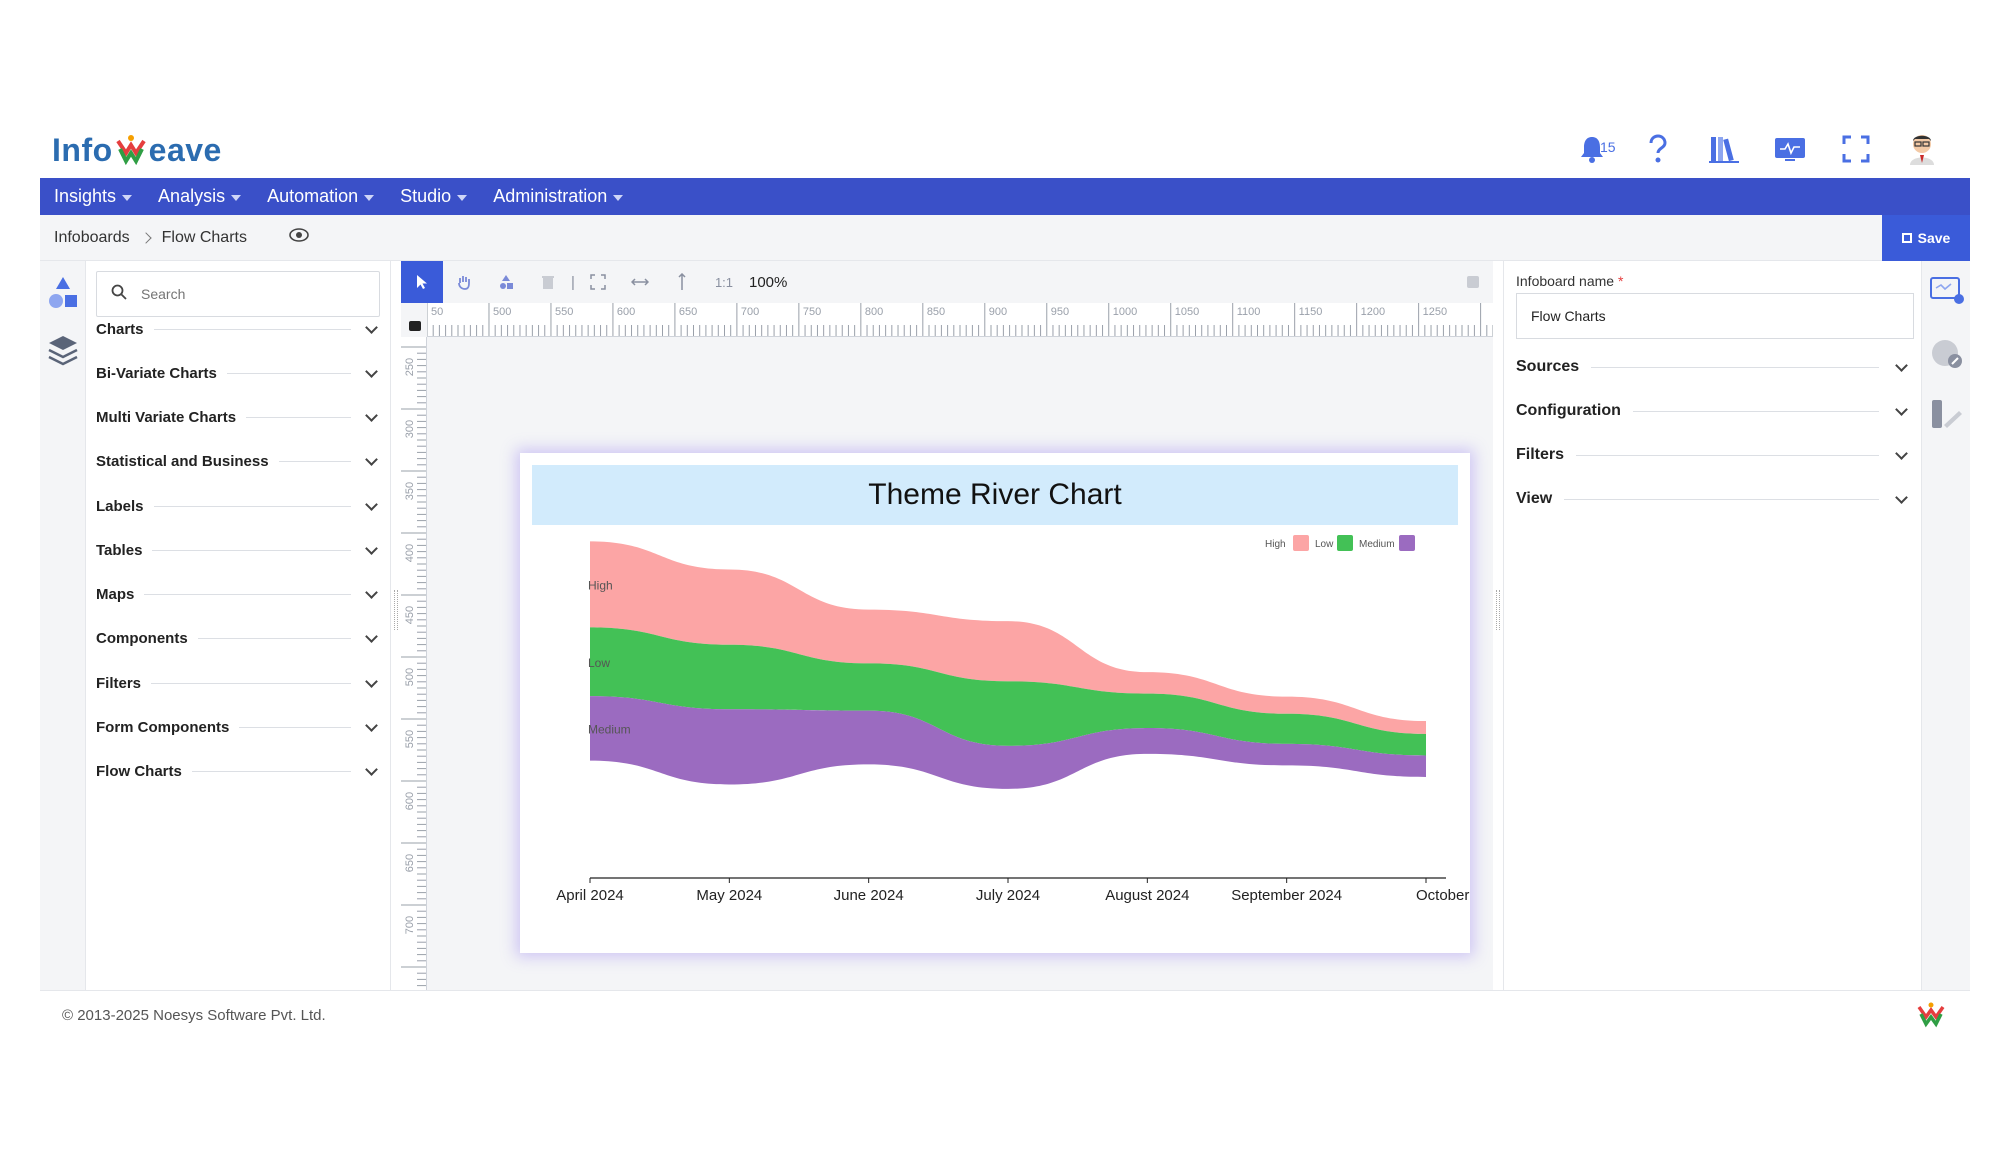 Image resolution: width=2000 pixels, height=1160 pixels. Describe the element at coordinates (1005, 238) in the screenshot. I see `breadcrumb-bar: Infoboards Flow Charts Save` at that location.